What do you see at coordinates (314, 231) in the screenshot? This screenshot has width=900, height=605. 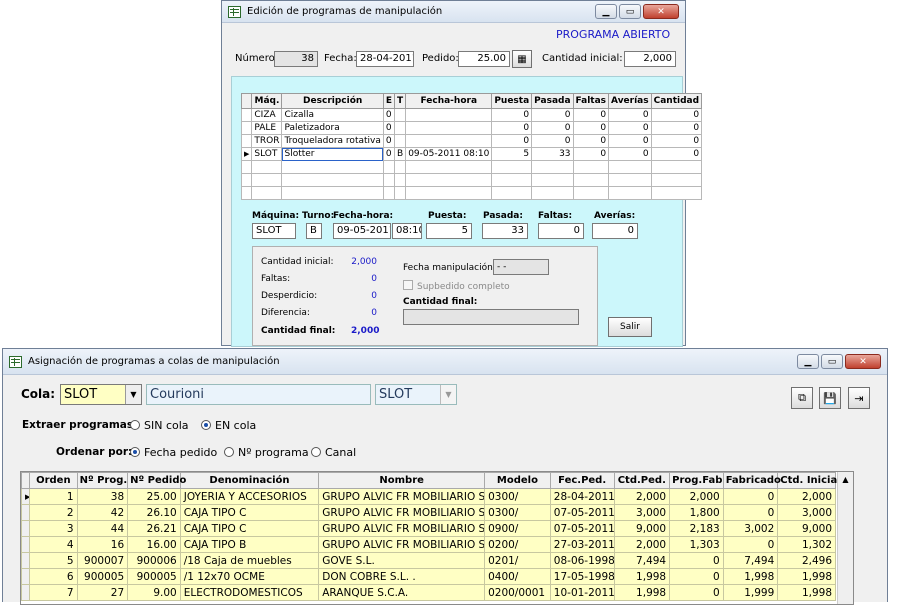 I see `turno-field: B` at bounding box center [314, 231].